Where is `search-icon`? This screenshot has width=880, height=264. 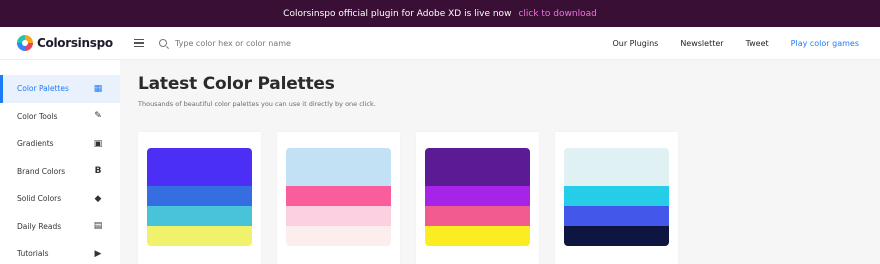 search-icon is located at coordinates (163, 43).